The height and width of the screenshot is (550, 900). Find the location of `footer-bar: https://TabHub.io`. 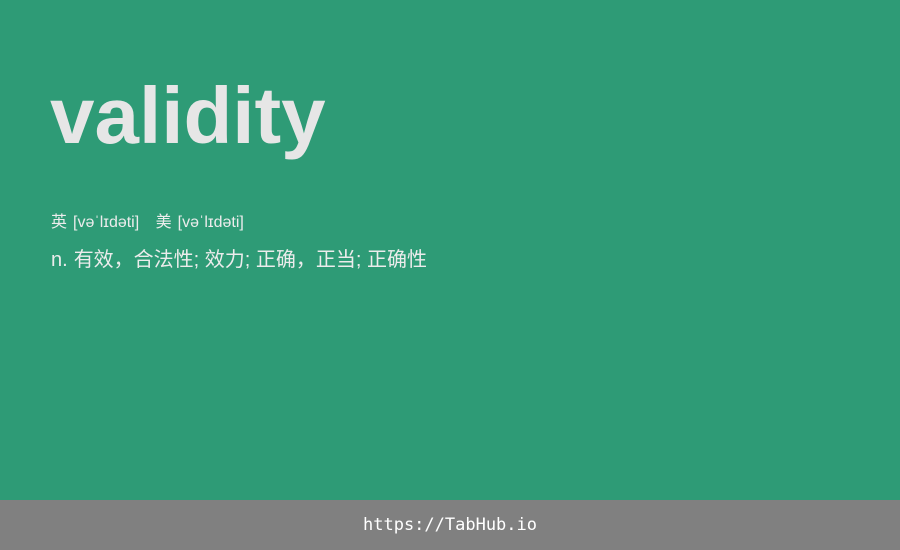

footer-bar: https://TabHub.io is located at coordinates (450, 525).